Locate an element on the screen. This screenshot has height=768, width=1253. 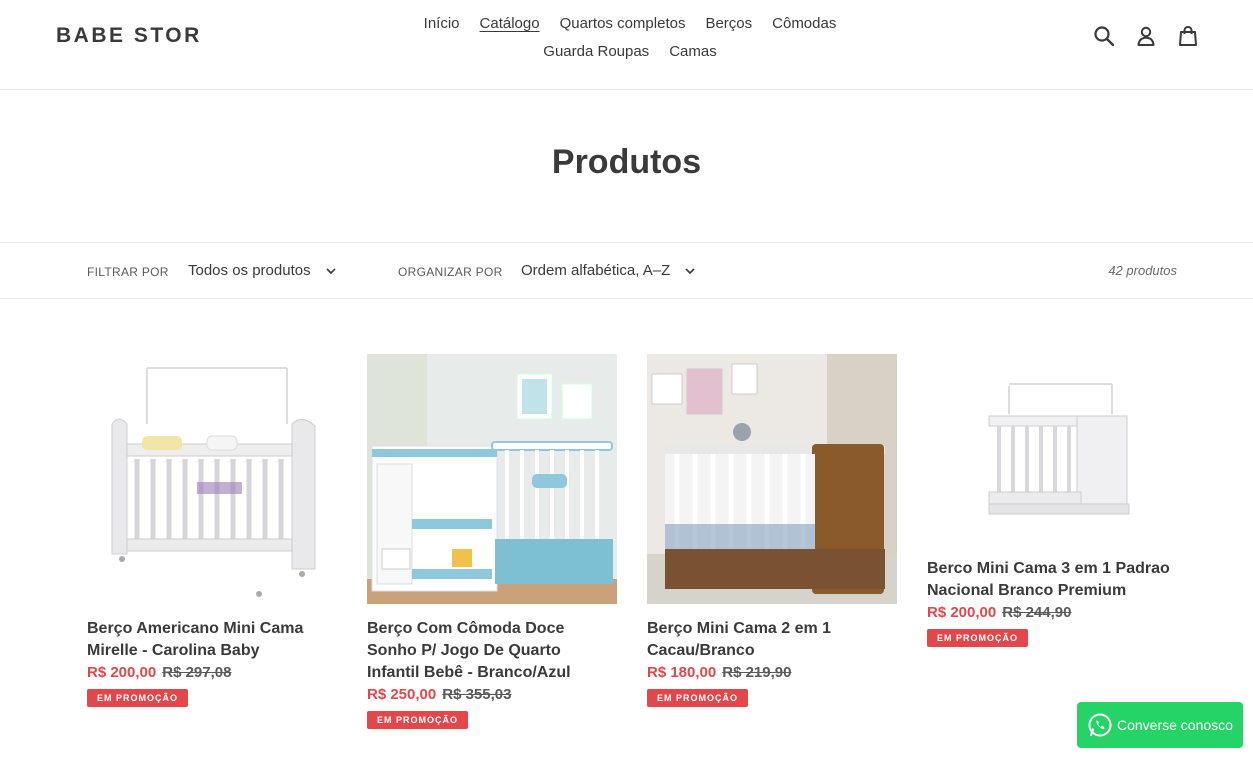
product-price: R$ 250,00 R$ 355,03 is located at coordinates (492, 695).